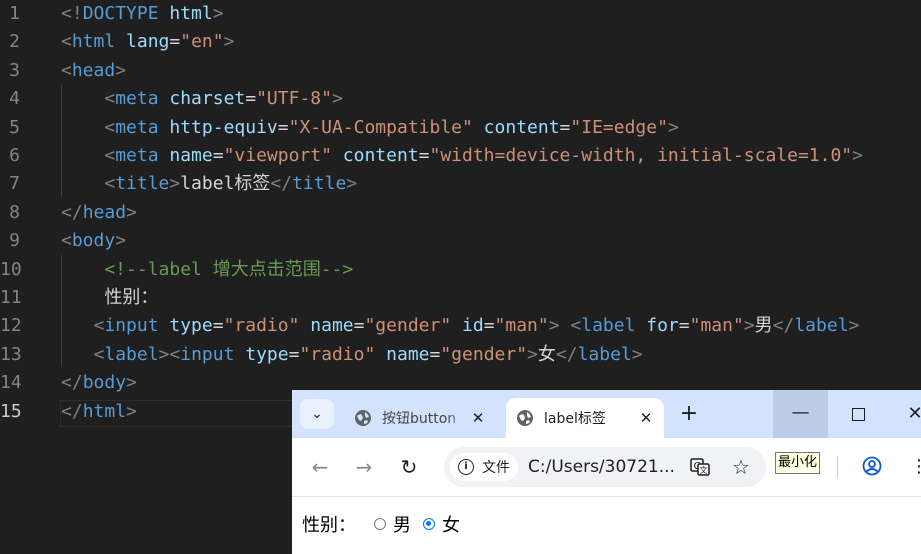  I want to click on code-line: 7 <title>label标签</title>, so click(460, 184).